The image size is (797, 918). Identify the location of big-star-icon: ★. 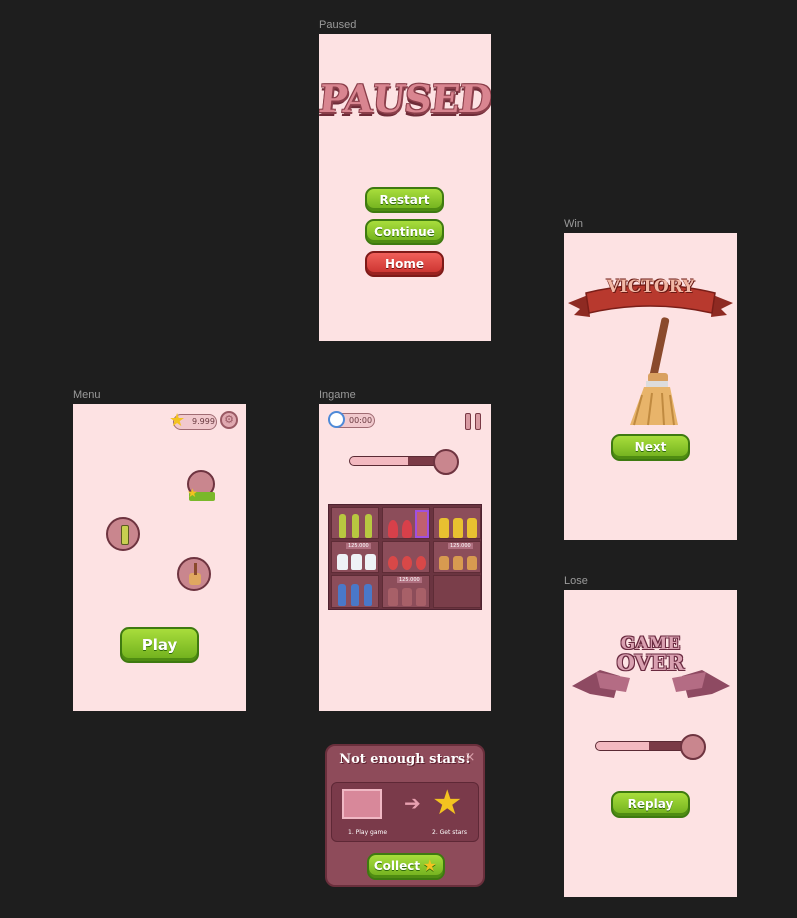
(447, 803).